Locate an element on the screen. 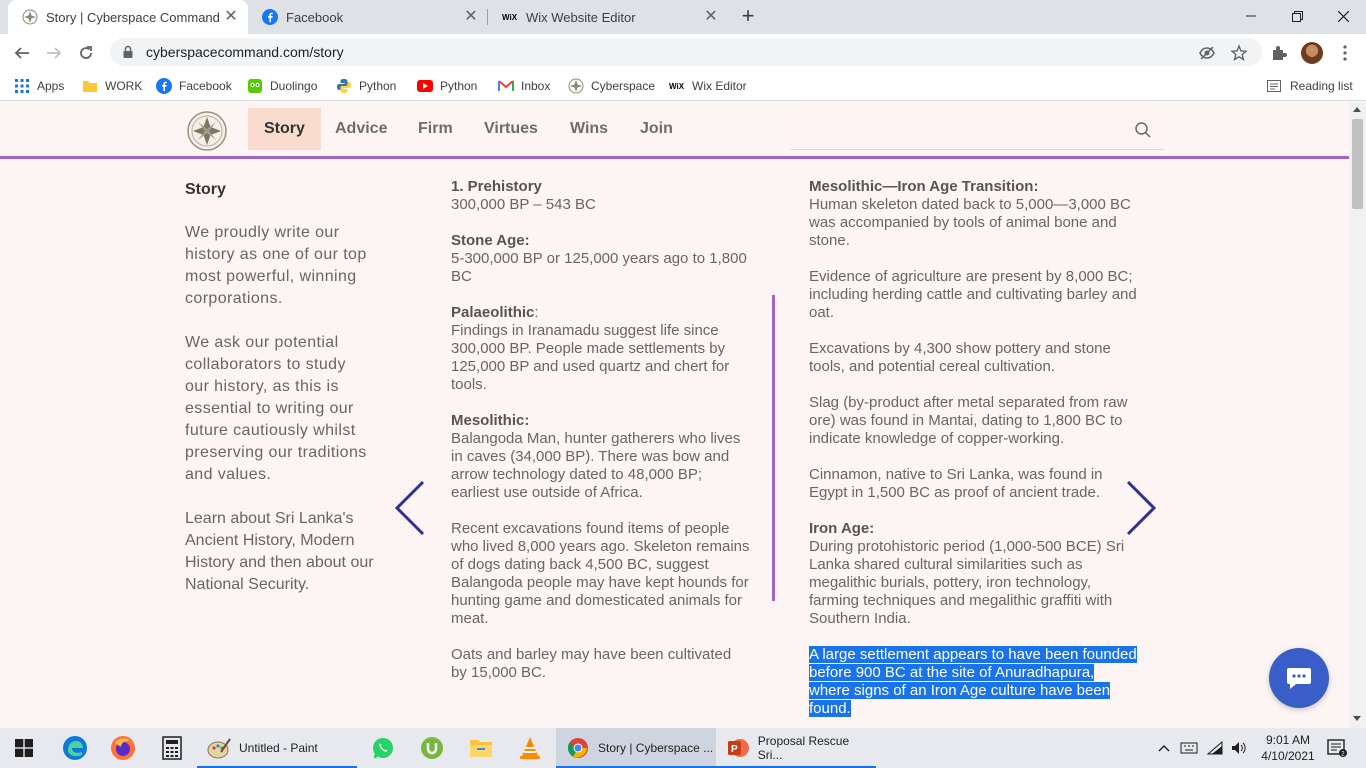  address-bar: cyberspacecommand.com/story is located at coordinates (686, 52).